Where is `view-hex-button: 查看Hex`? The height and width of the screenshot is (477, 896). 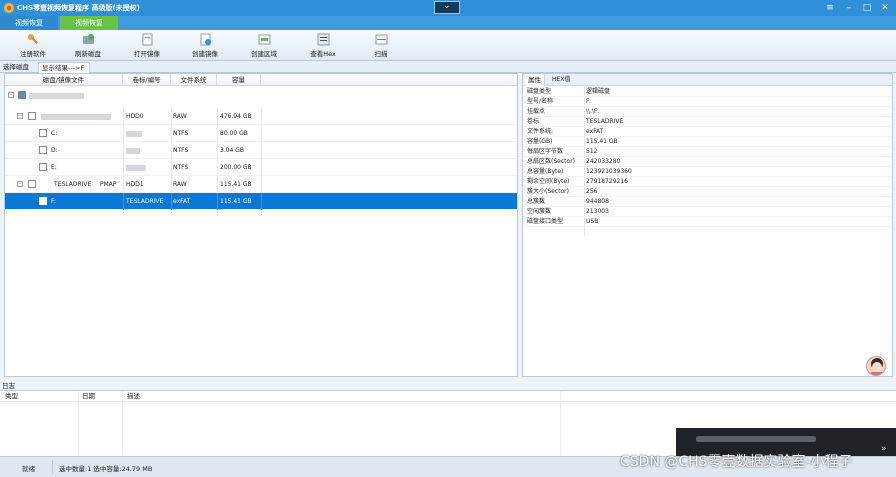 view-hex-button: 查看Hex is located at coordinates (323, 45).